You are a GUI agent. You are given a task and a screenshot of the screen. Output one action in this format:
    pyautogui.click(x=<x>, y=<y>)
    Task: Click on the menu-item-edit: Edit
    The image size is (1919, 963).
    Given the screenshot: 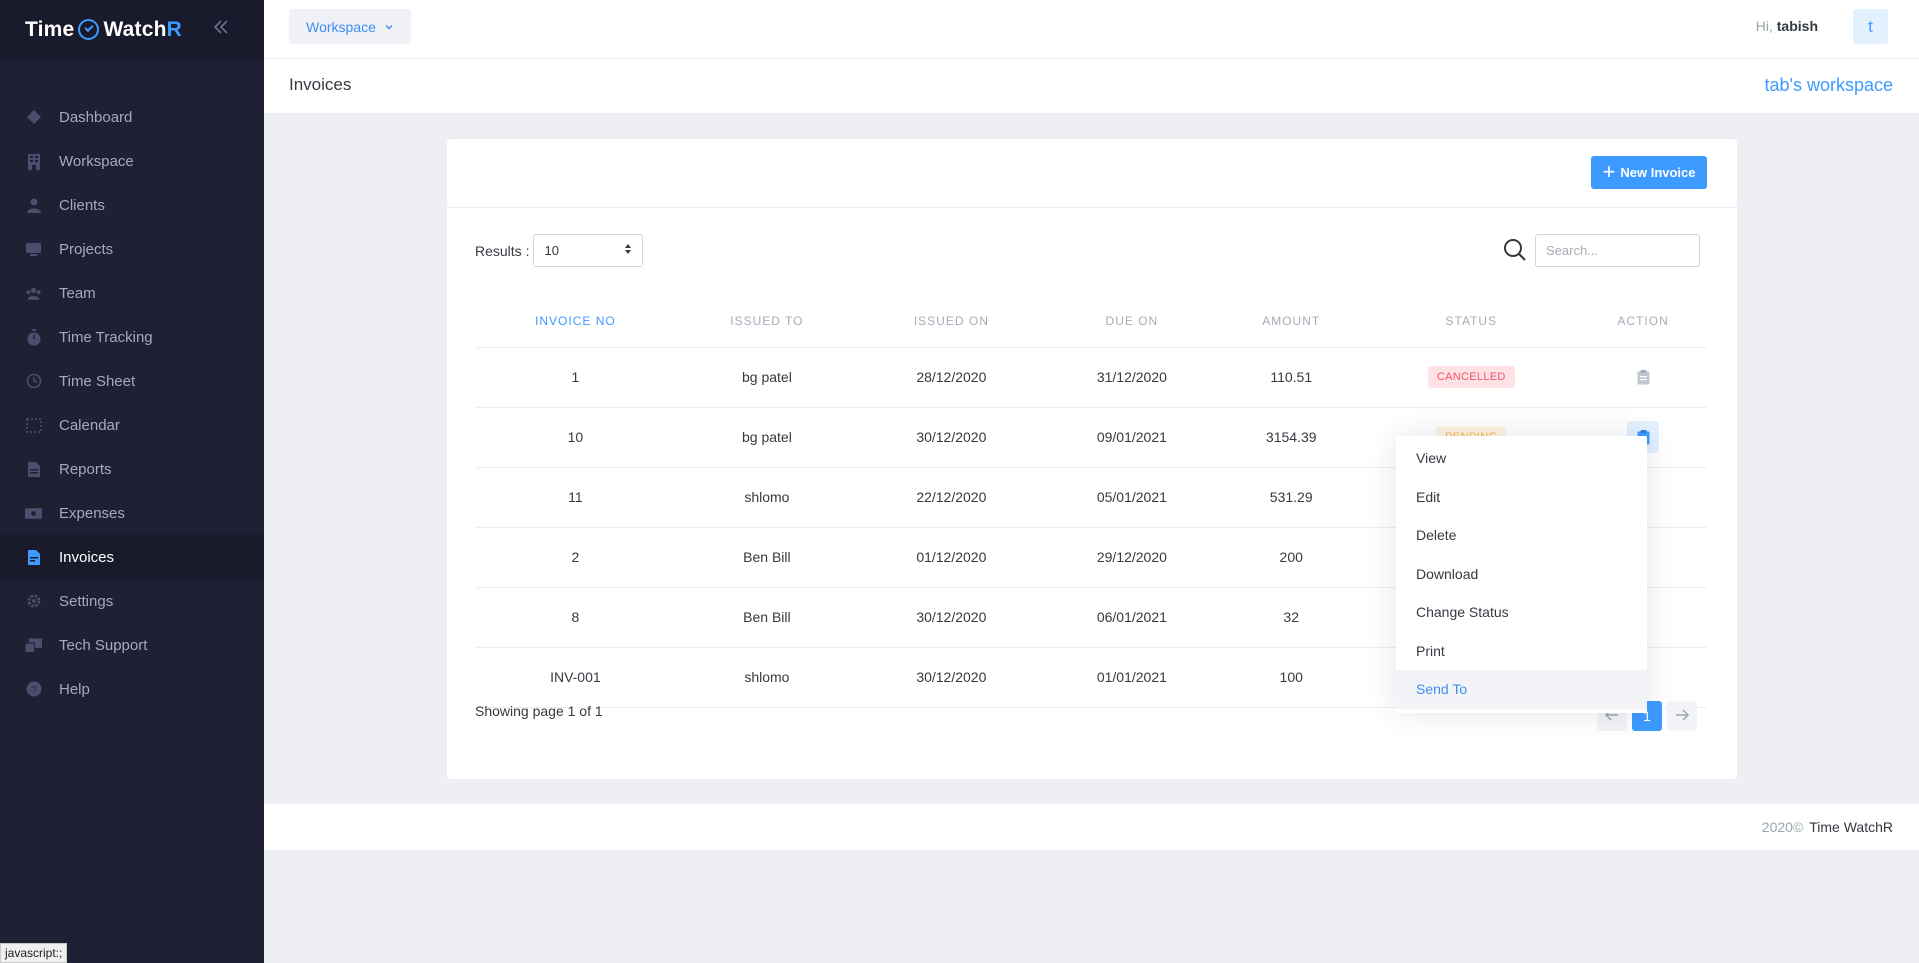 What is the action you would take?
    pyautogui.click(x=1521, y=497)
    